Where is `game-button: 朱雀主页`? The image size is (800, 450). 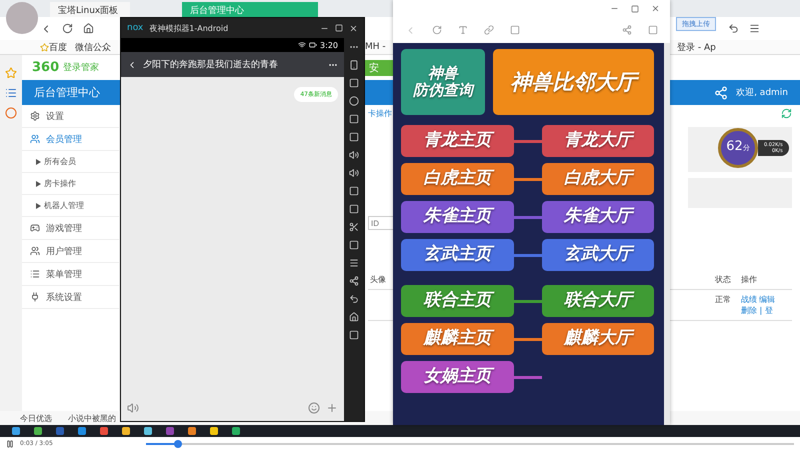
game-button: 朱雀主页 is located at coordinates (457, 217).